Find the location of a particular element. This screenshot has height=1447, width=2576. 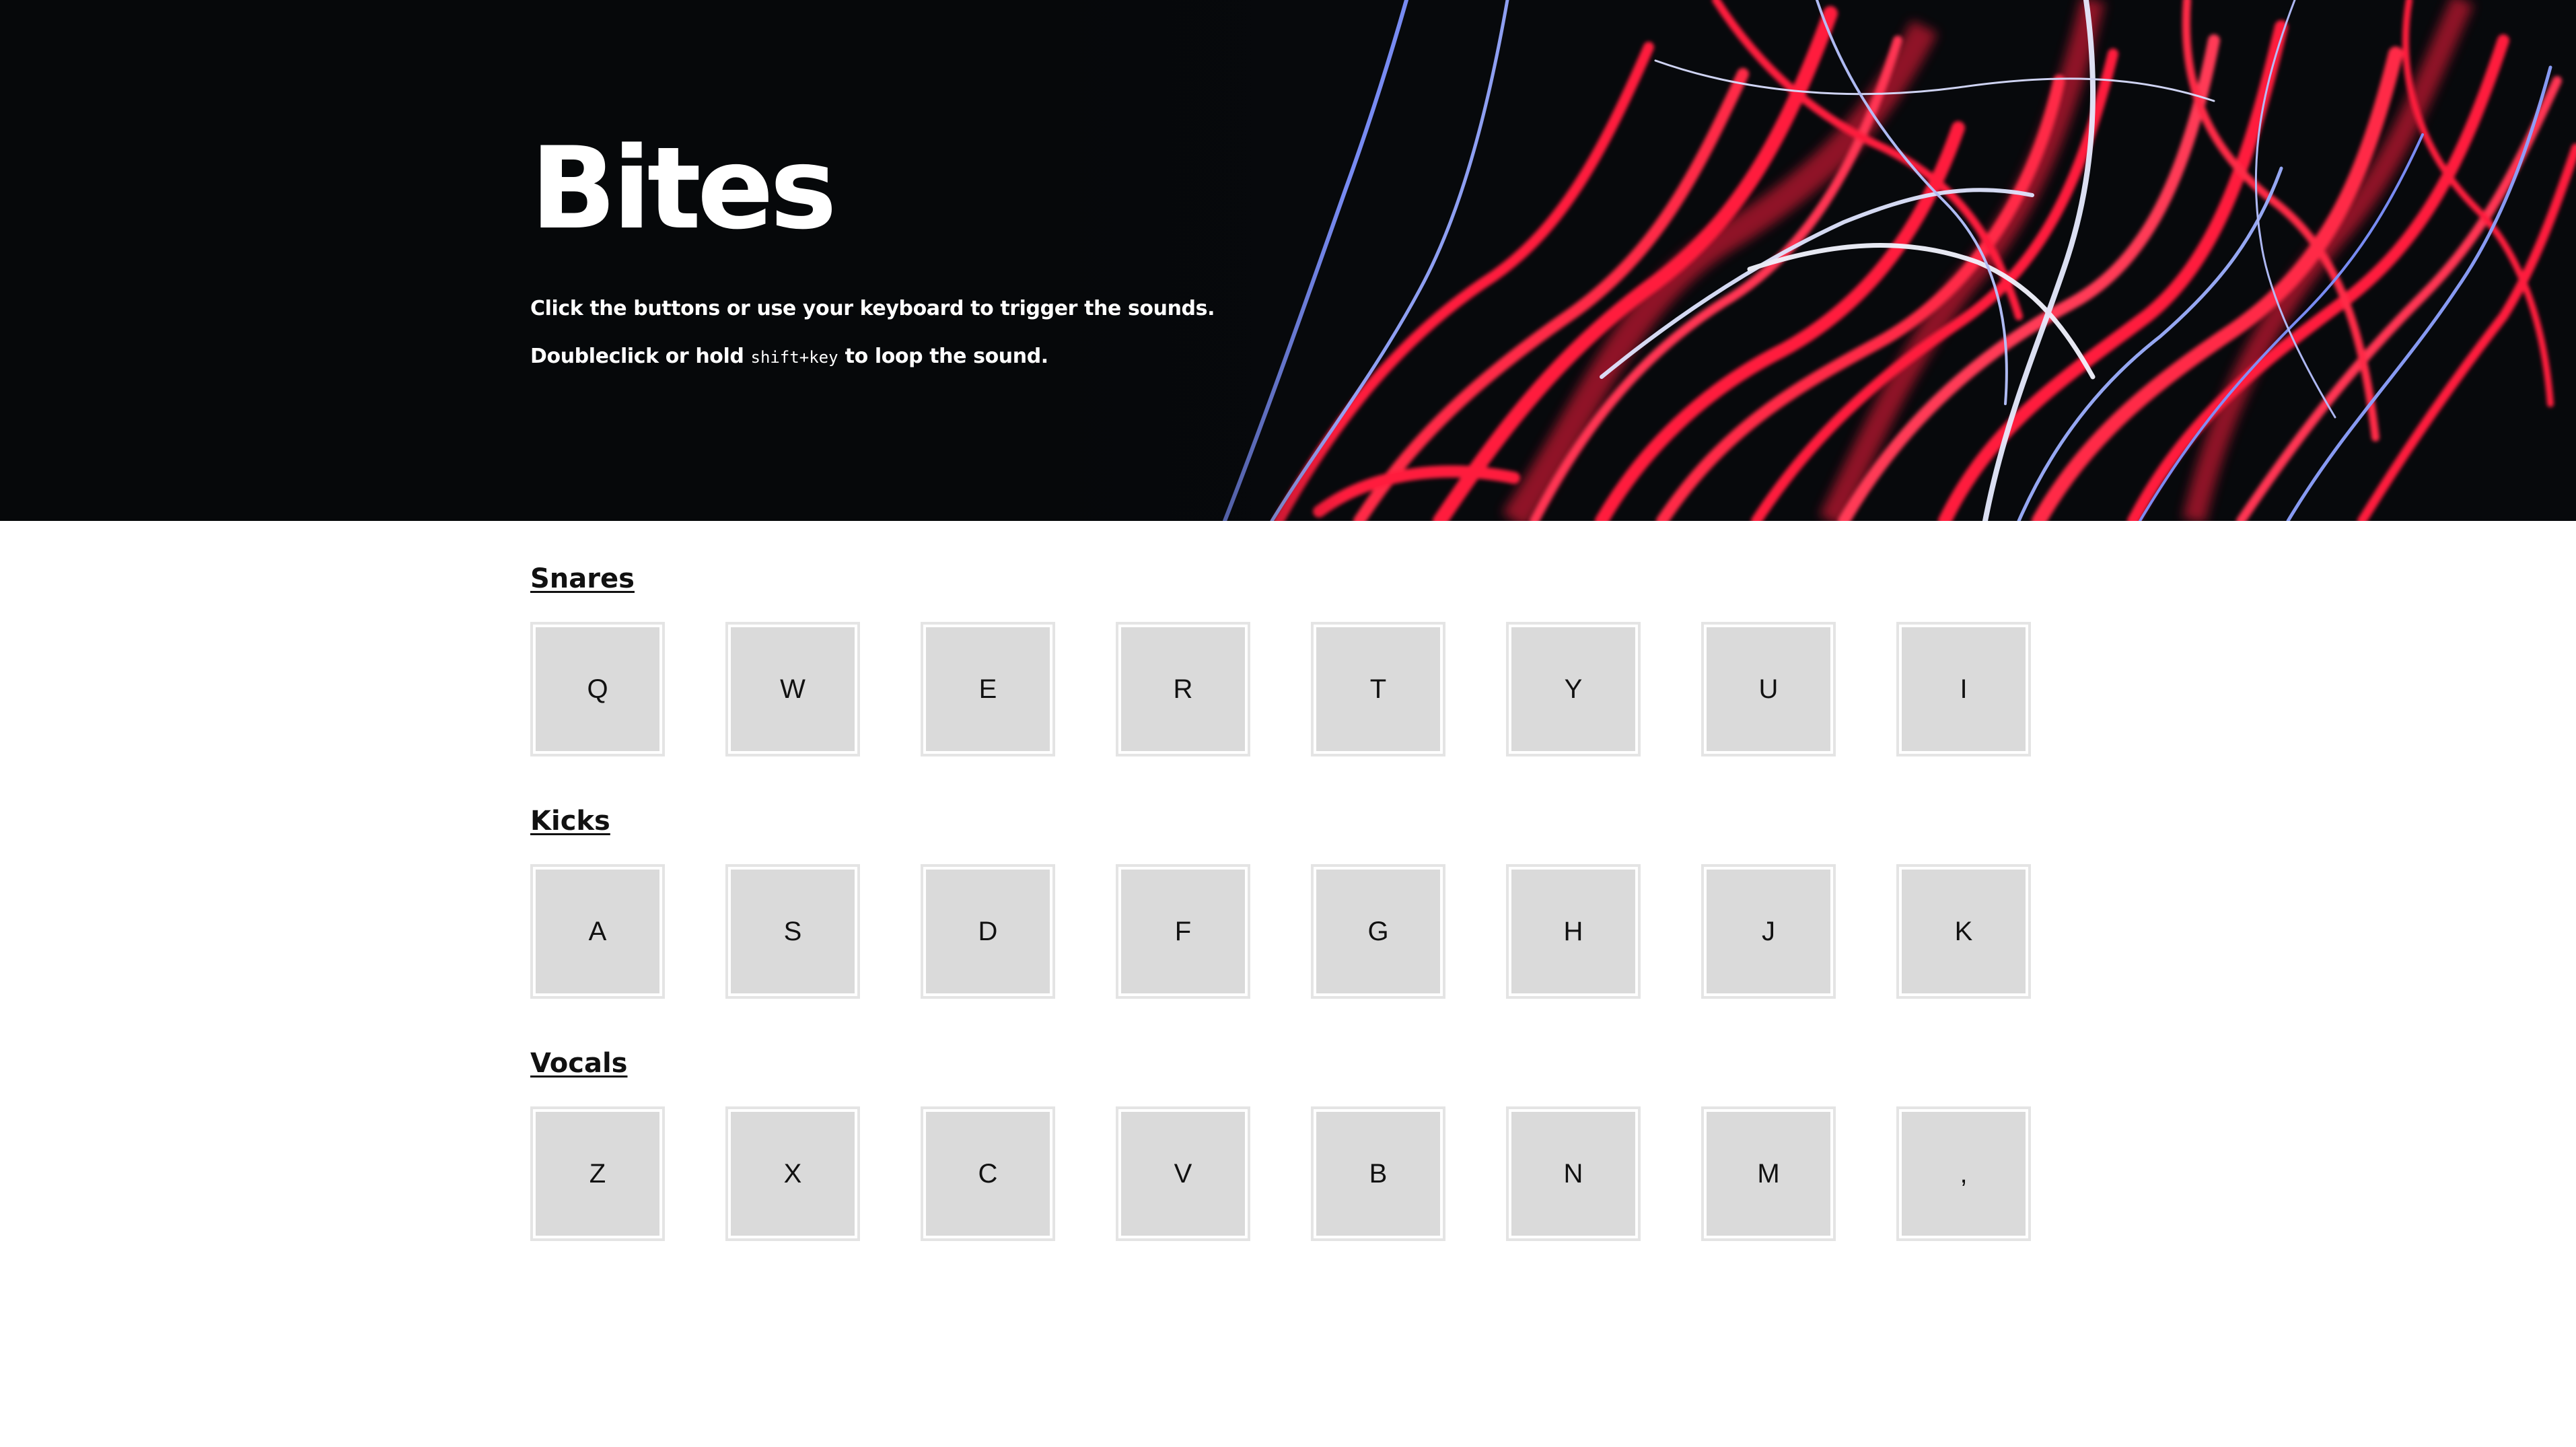

vocal-pad-comma: , is located at coordinates (1963, 1174).